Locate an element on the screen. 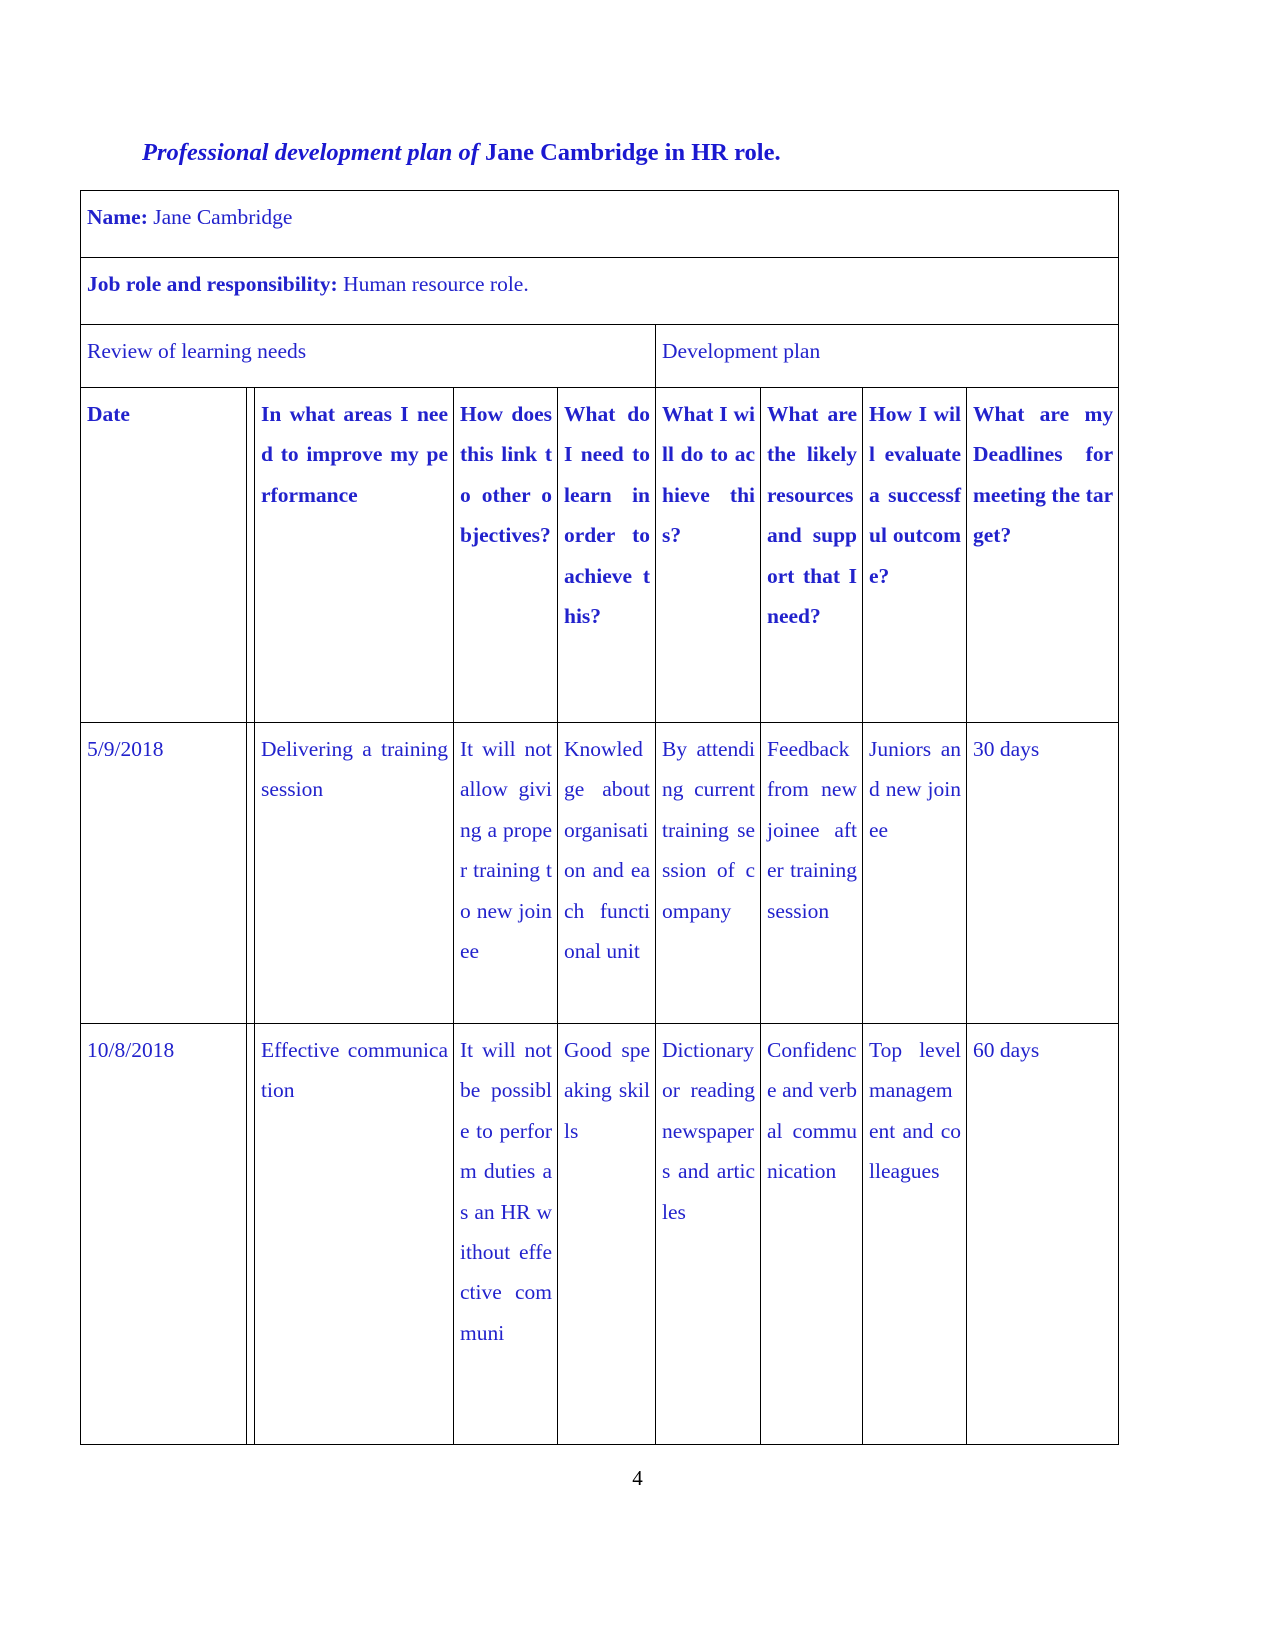 Image resolution: width=1275 pixels, height=1650 pixels. name-value: Jane Cambridge is located at coordinates (220, 217).